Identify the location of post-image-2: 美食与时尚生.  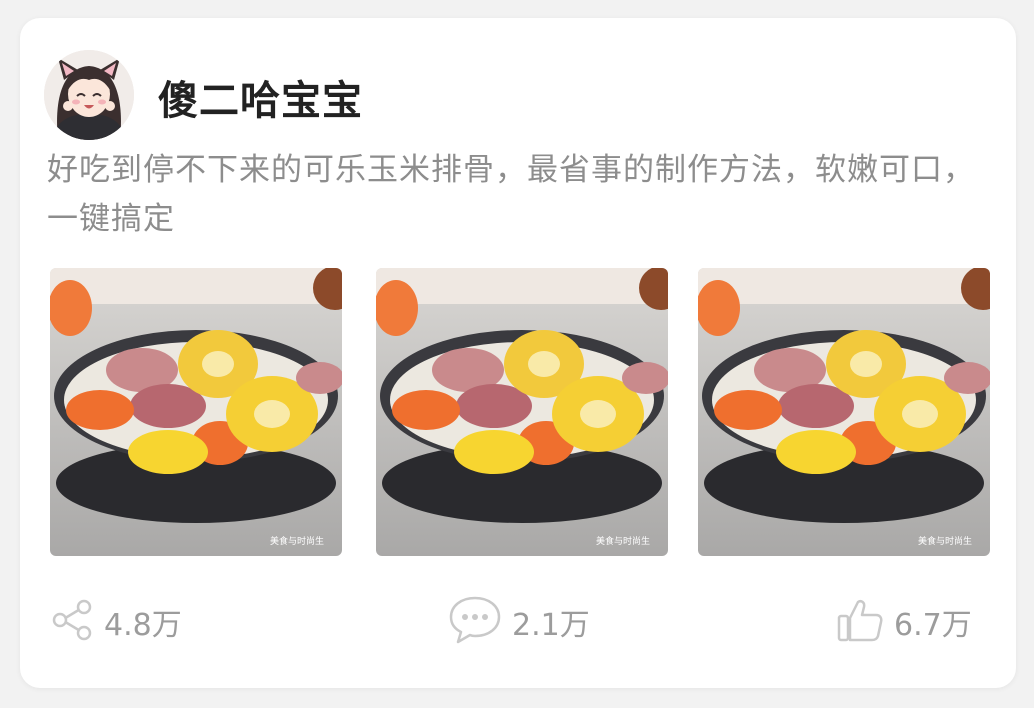
(522, 412).